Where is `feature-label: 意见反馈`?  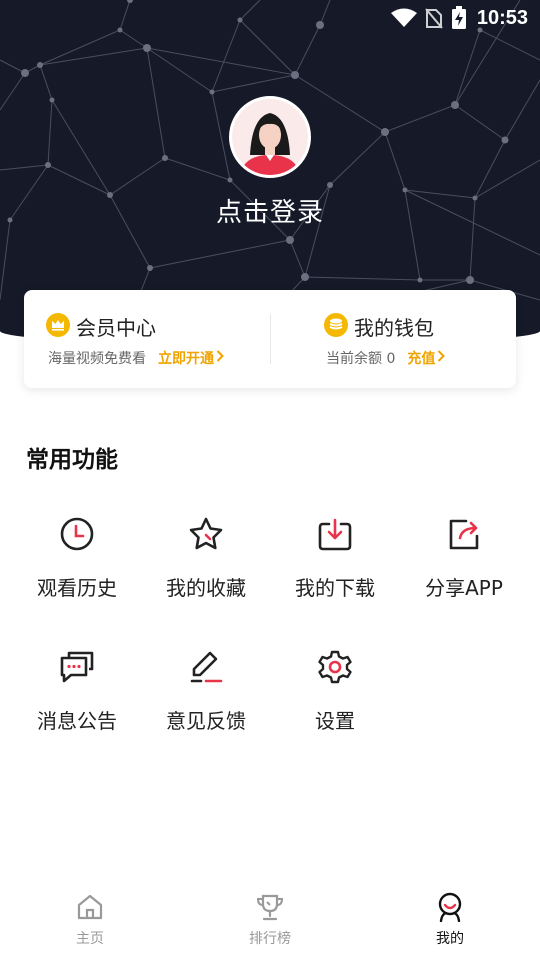
feature-label: 意见反馈 is located at coordinates (206, 721).